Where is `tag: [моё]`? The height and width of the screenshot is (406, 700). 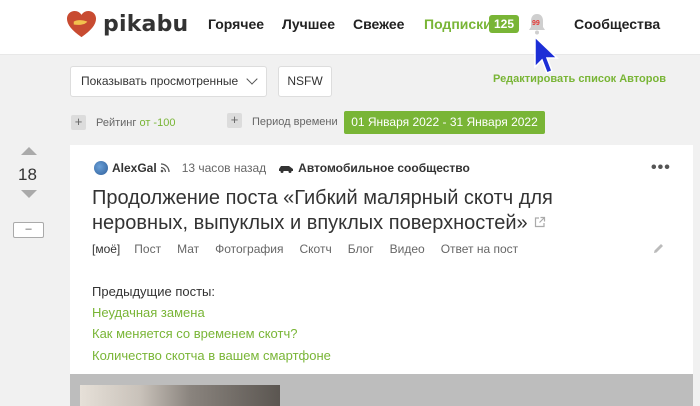 tag: [моё] is located at coordinates (106, 249).